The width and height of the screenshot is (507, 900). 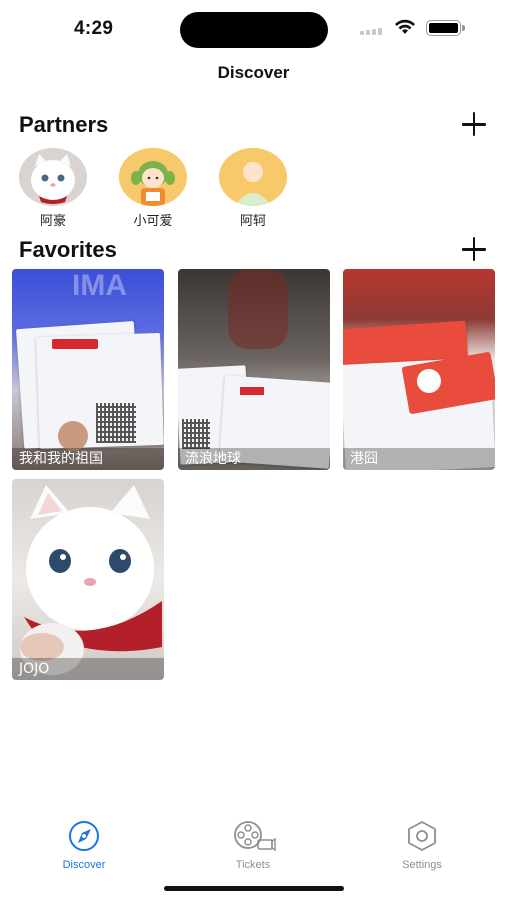 What do you see at coordinates (373, 31) in the screenshot?
I see `cellular-signal-icon` at bounding box center [373, 31].